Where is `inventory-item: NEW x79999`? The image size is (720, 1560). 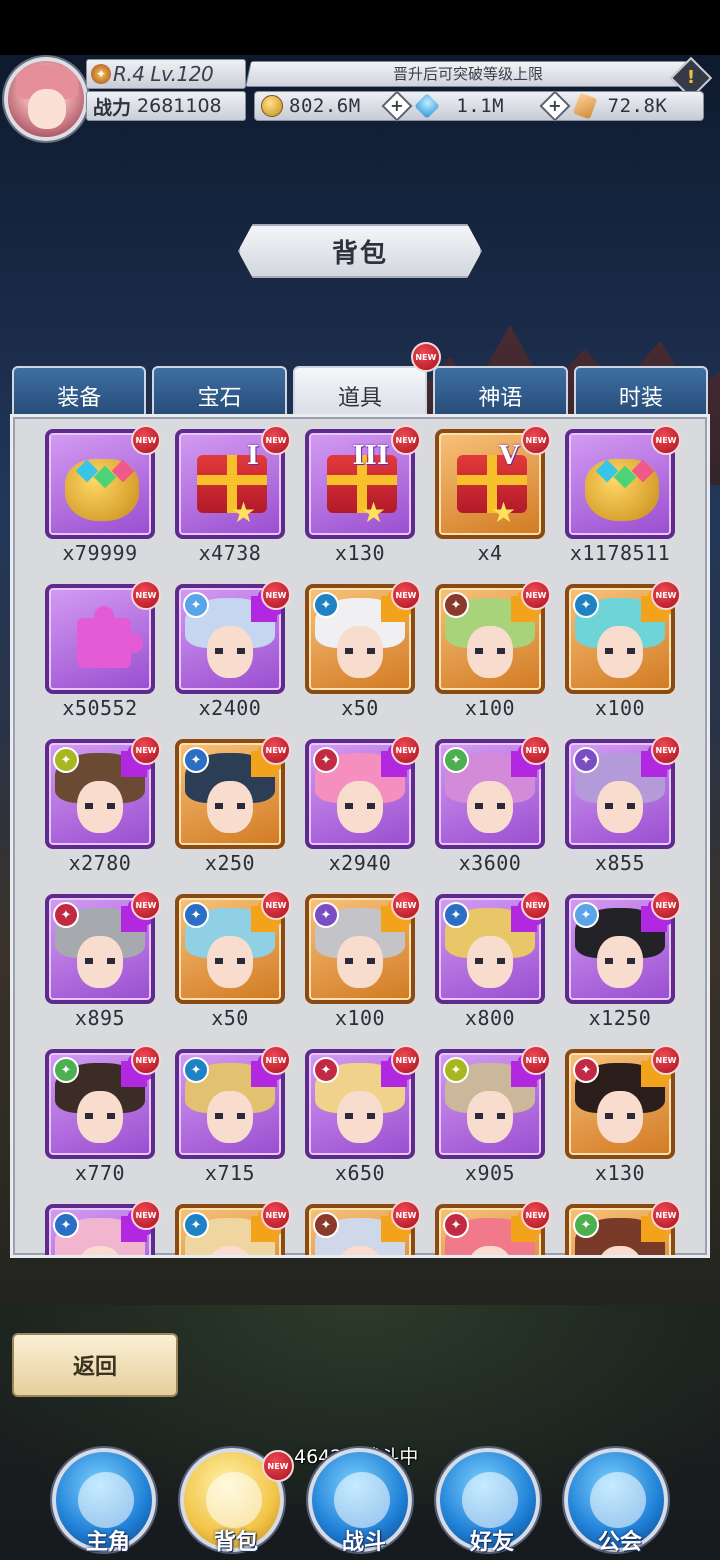 inventory-item: NEW x79999 is located at coordinates (103, 500).